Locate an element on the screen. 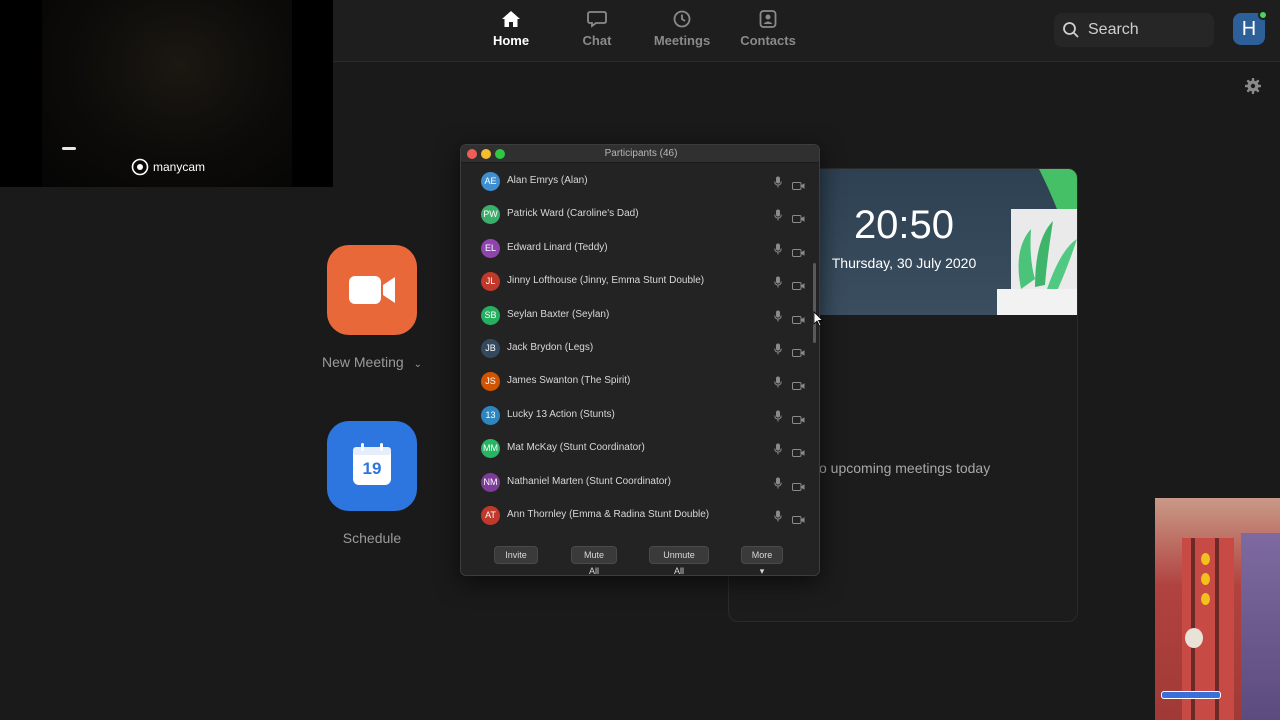 Image resolution: width=1280 pixels, height=720 pixels. participant-name: Lucky 13 Action (Stunts) is located at coordinates (561, 414).